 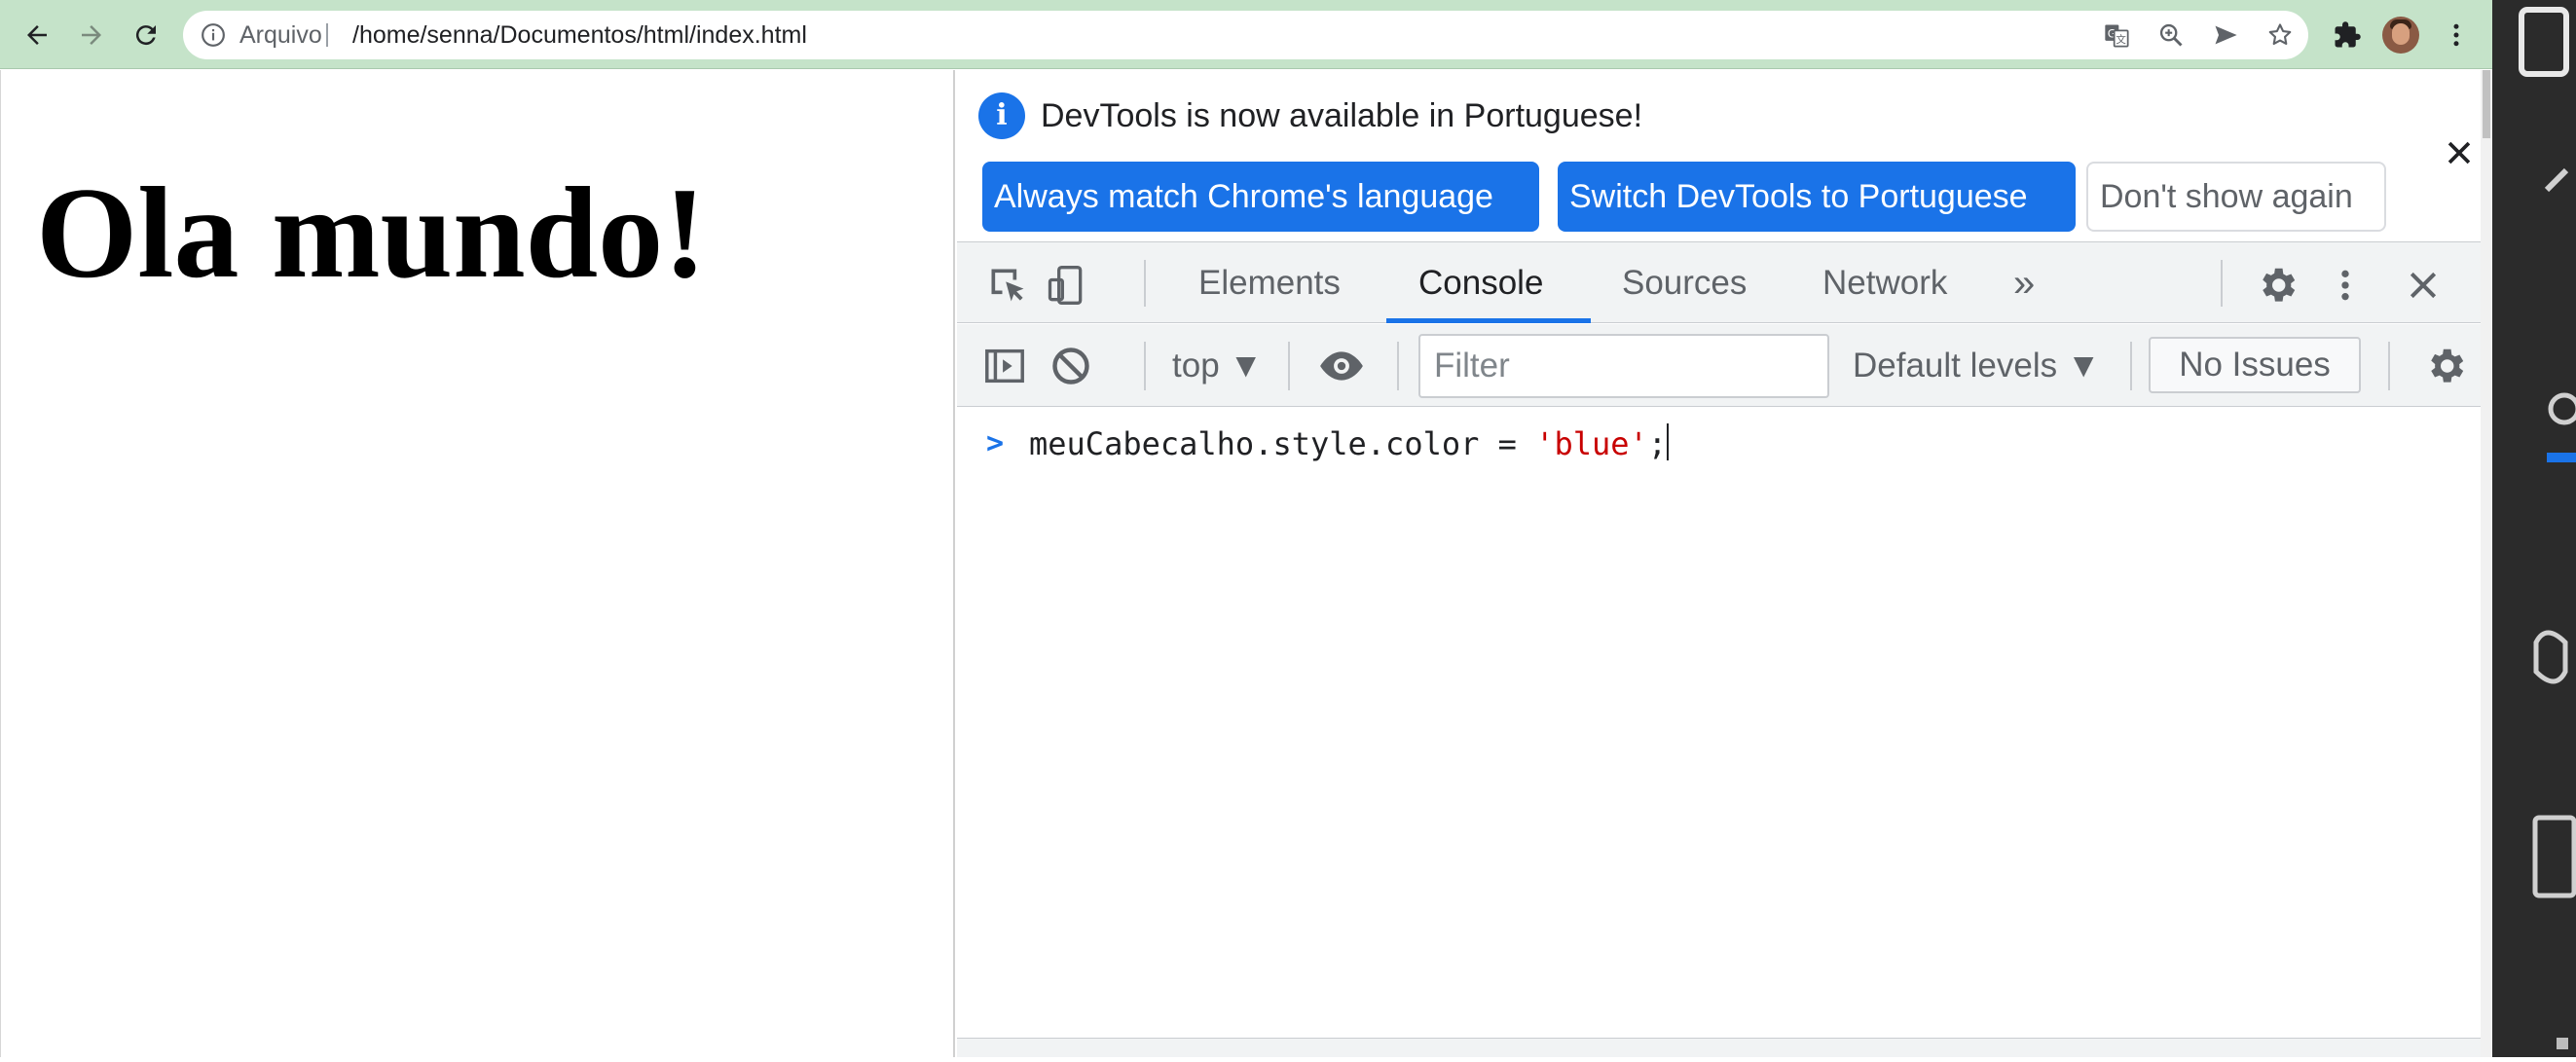 What do you see at coordinates (1282, 443) in the screenshot?
I see `console-input-code: meuCabecalho.style.color =` at bounding box center [1282, 443].